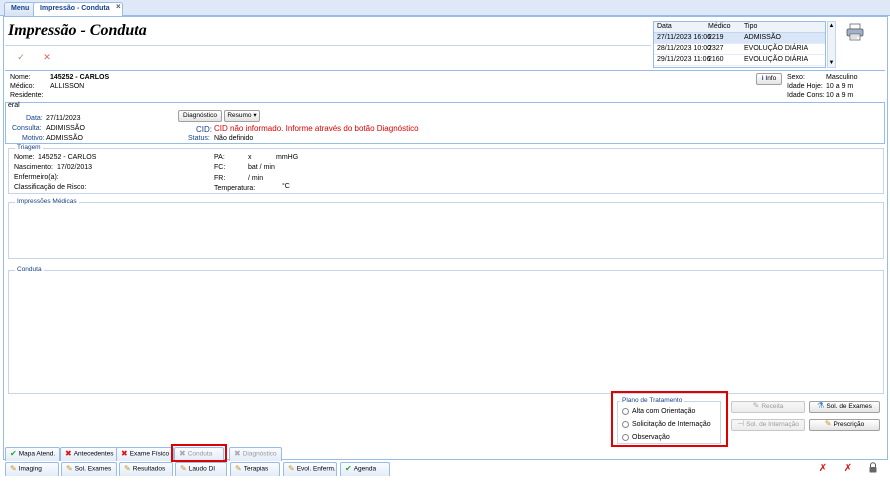  I want to click on impressoes-legend: Impressões Médicas, so click(47, 201).